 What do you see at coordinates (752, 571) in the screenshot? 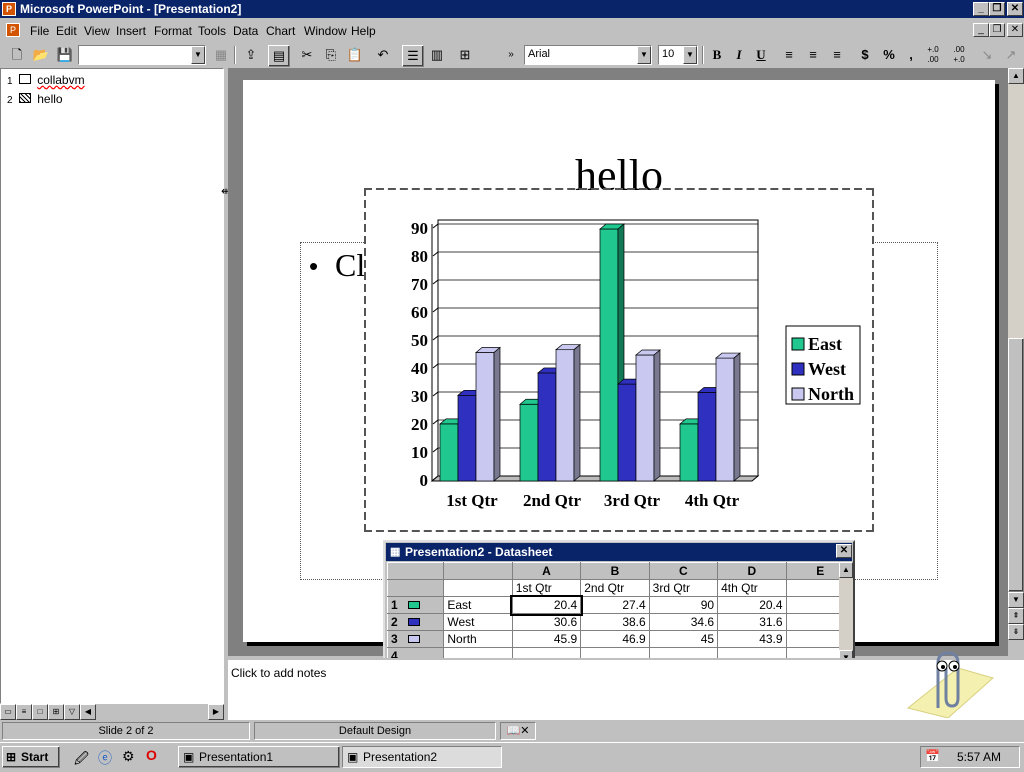
I see `column-header: D` at bounding box center [752, 571].